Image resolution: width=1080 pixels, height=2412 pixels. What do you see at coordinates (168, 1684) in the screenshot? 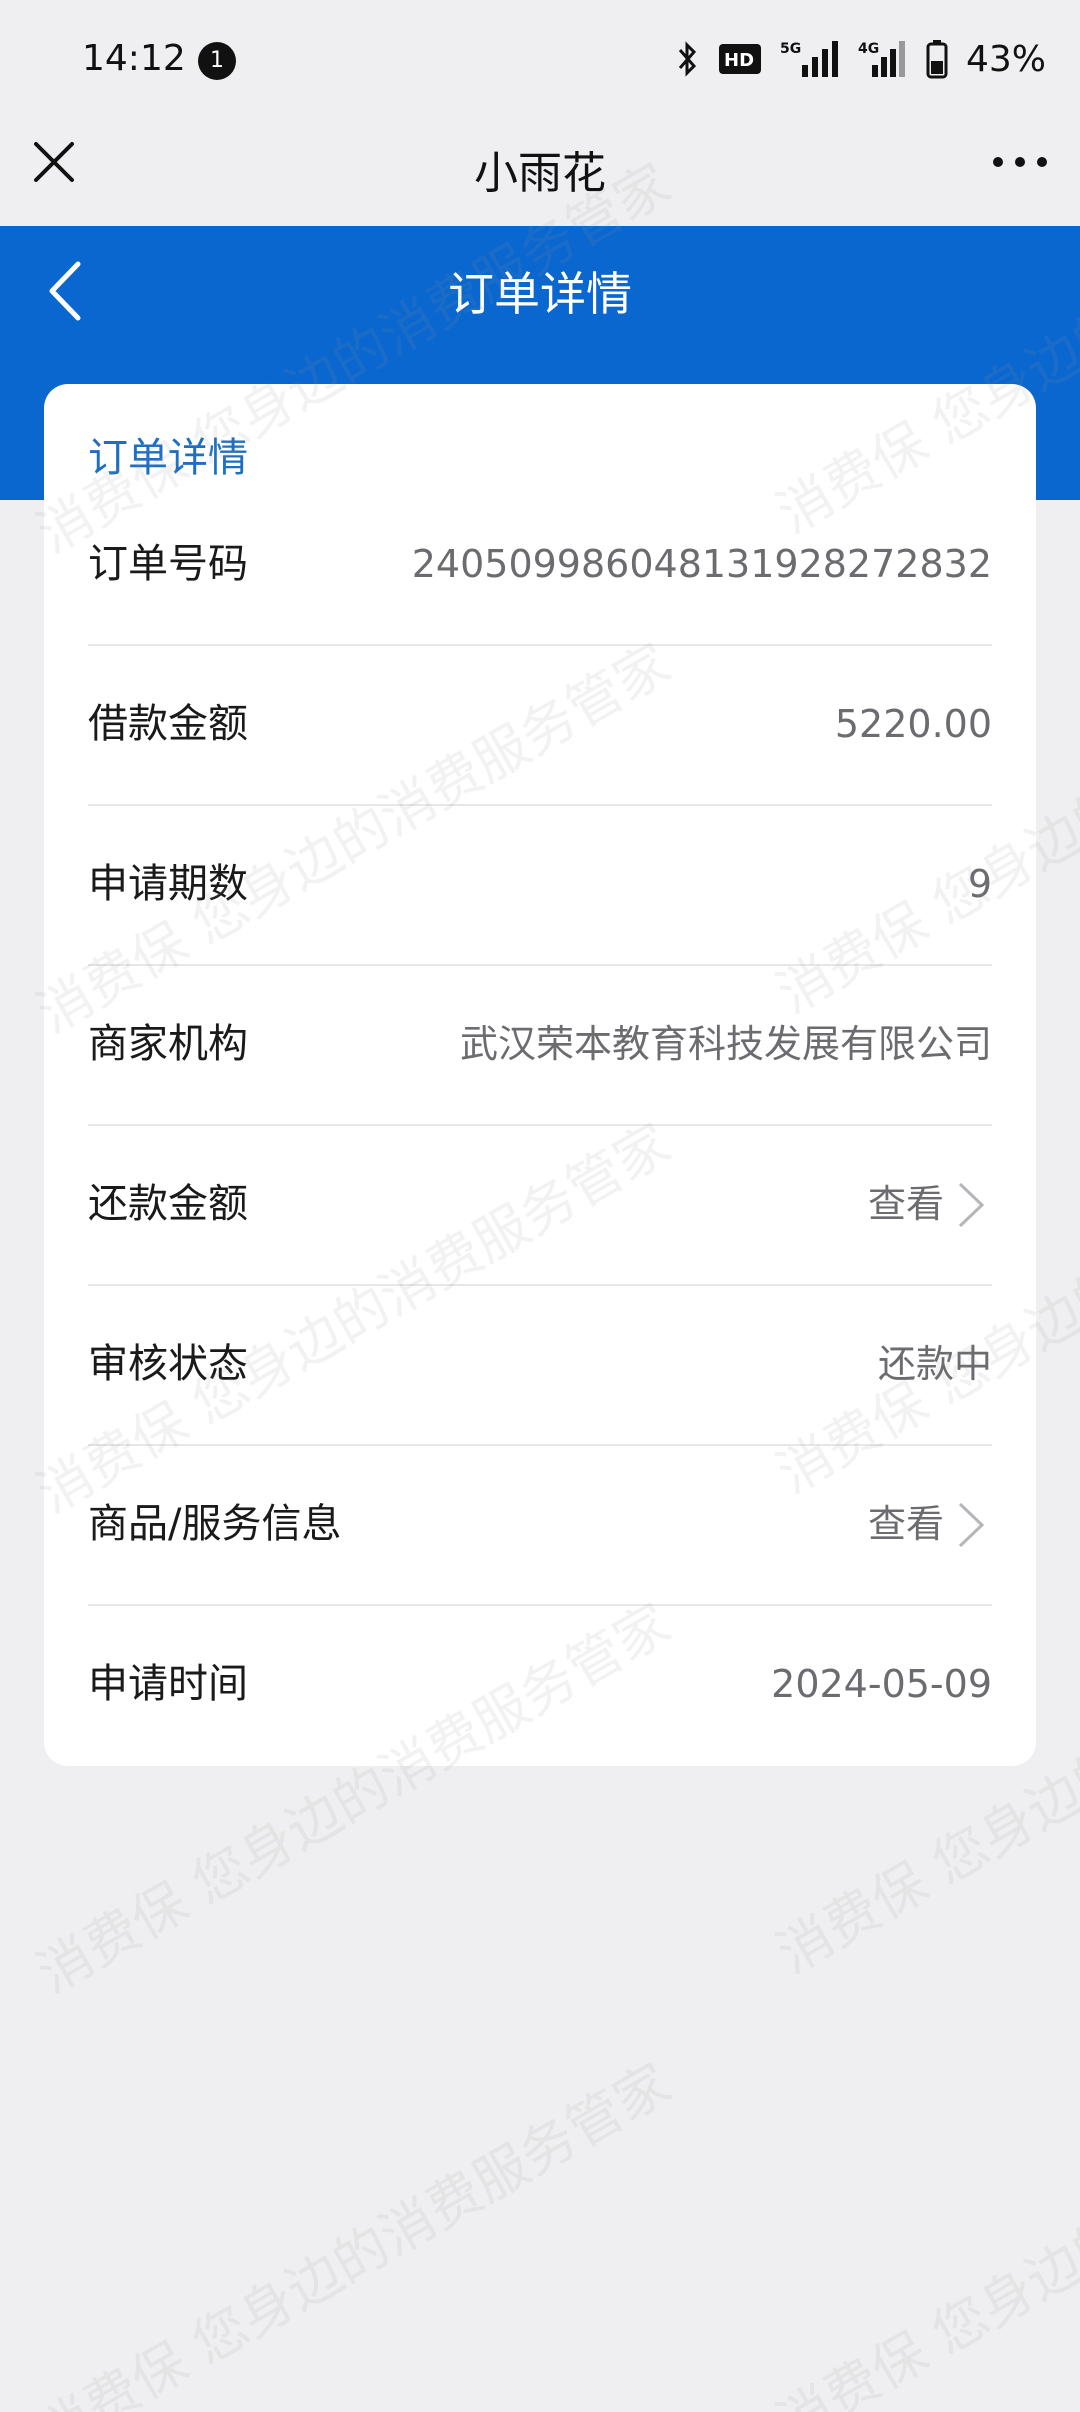
I see `apply-time-label: 申请时间` at bounding box center [168, 1684].